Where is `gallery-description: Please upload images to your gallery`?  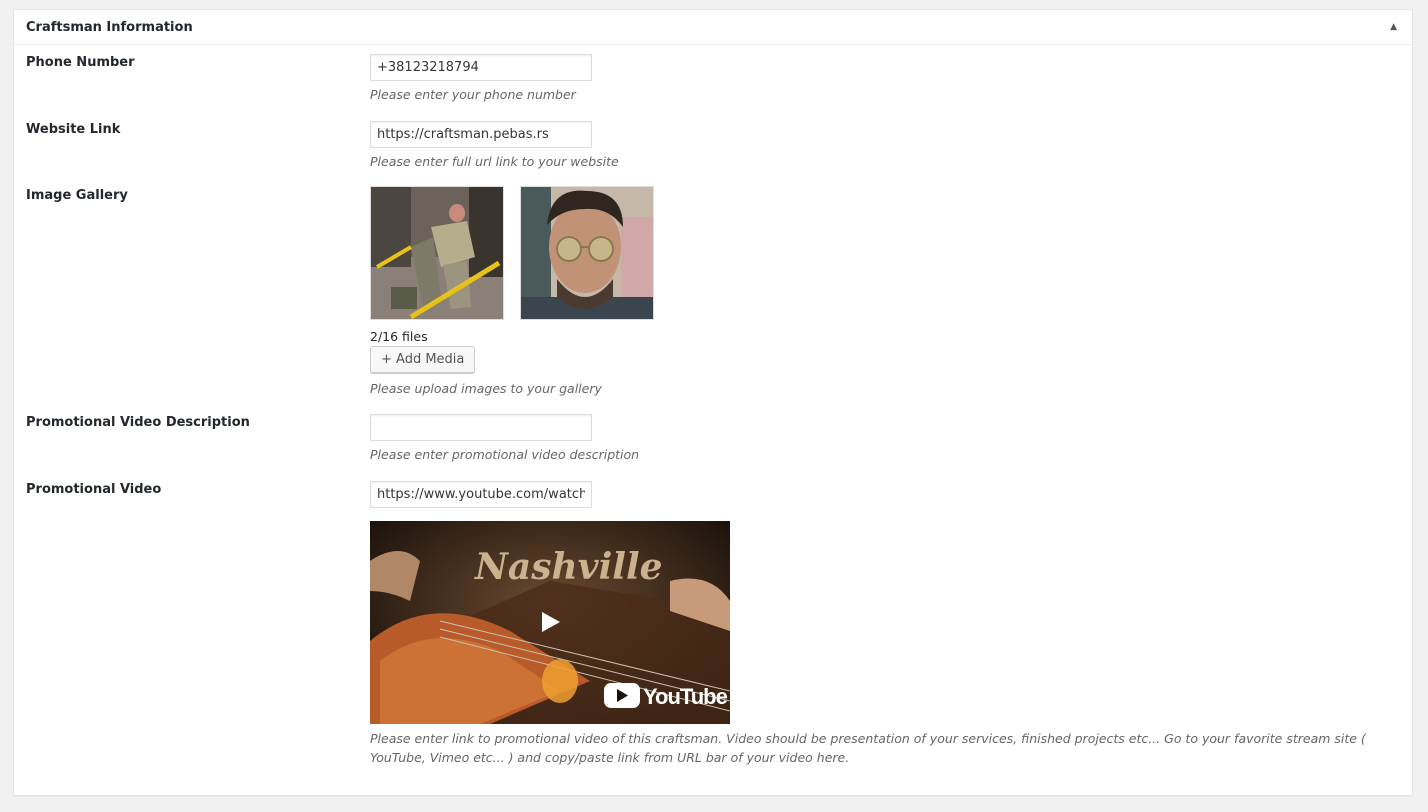 gallery-description: Please upload images to your gallery is located at coordinates (486, 388).